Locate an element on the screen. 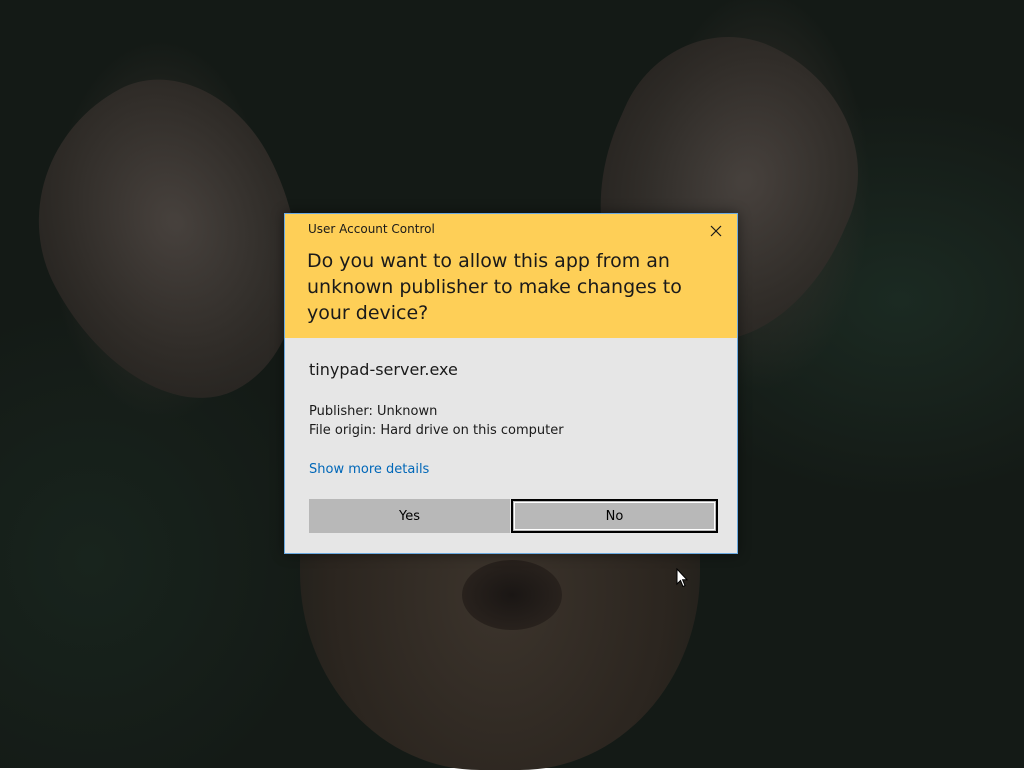 The width and height of the screenshot is (1024, 770). publisher-info: Publisher: Unknown is located at coordinates (373, 411).